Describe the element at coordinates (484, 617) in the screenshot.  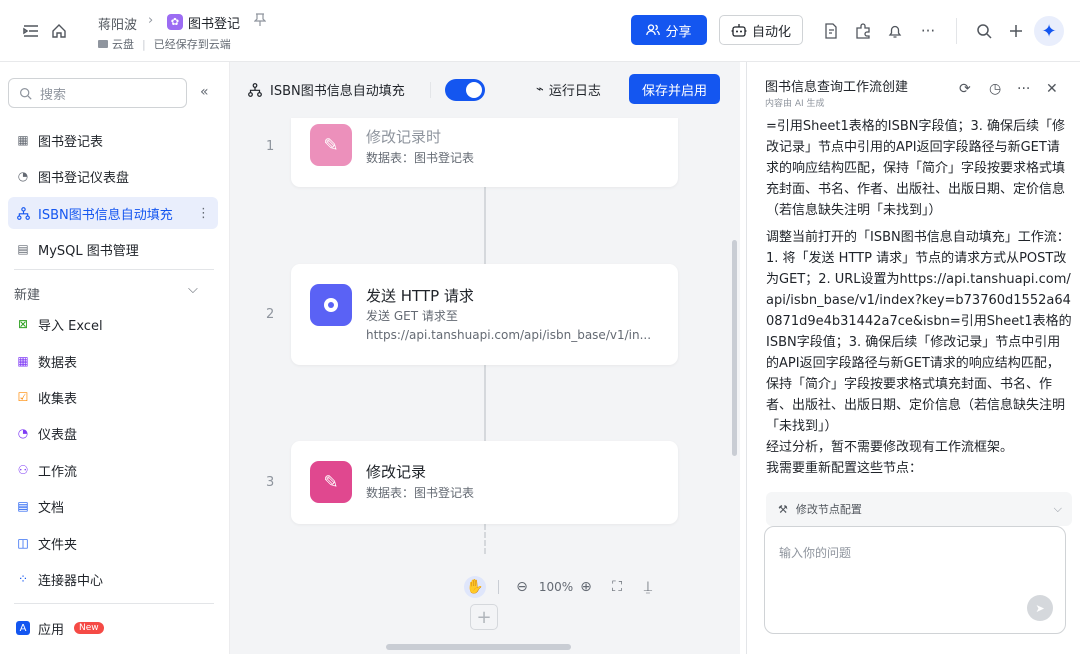
I see `add-step-button: +` at that location.